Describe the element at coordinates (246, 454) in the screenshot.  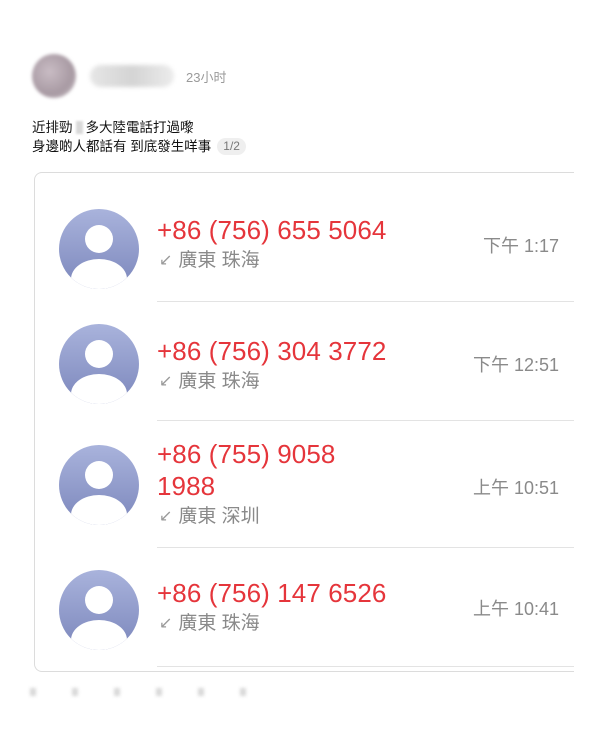
I see `caller-number: +86 (755) 9058` at that location.